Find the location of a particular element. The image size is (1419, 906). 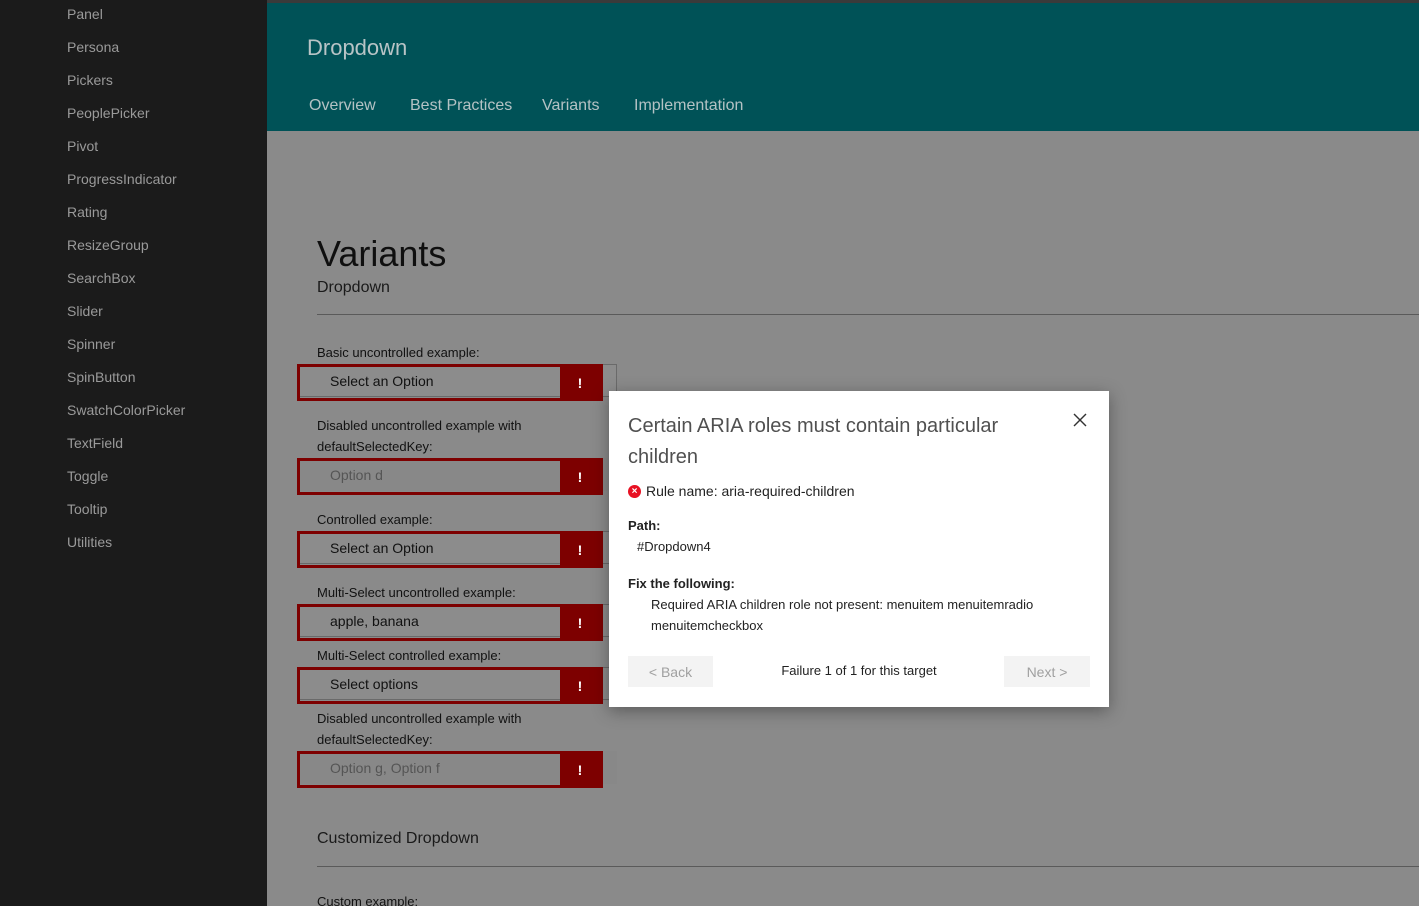

field-label: Controlled example: is located at coordinates (375, 519).